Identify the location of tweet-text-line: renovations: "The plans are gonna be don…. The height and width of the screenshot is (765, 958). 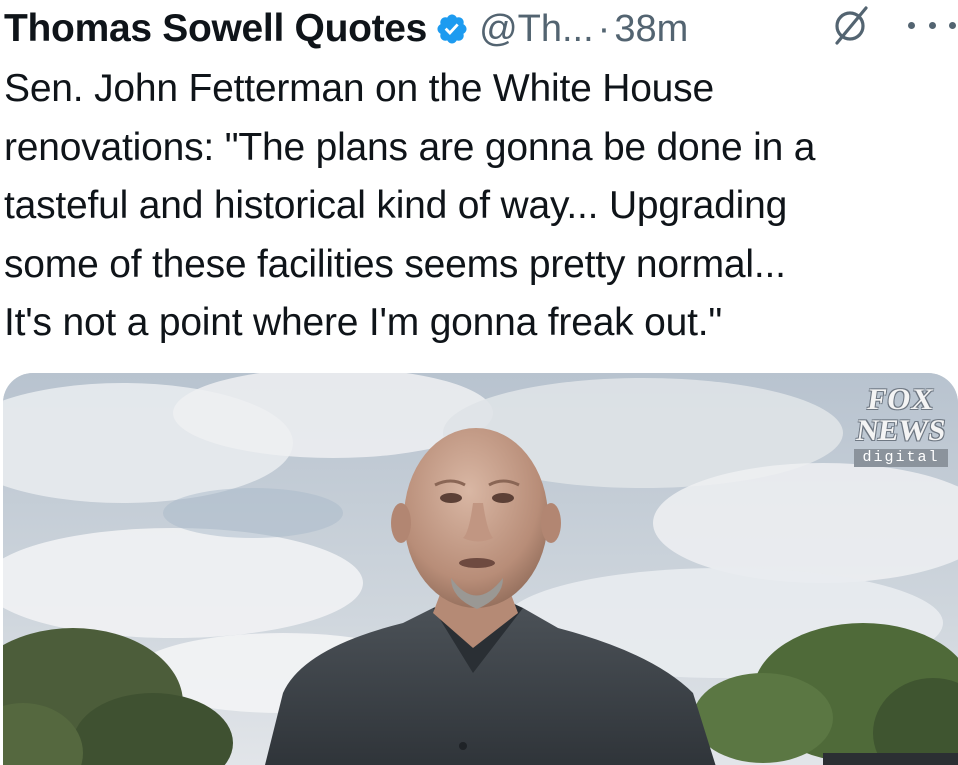
(410, 147).